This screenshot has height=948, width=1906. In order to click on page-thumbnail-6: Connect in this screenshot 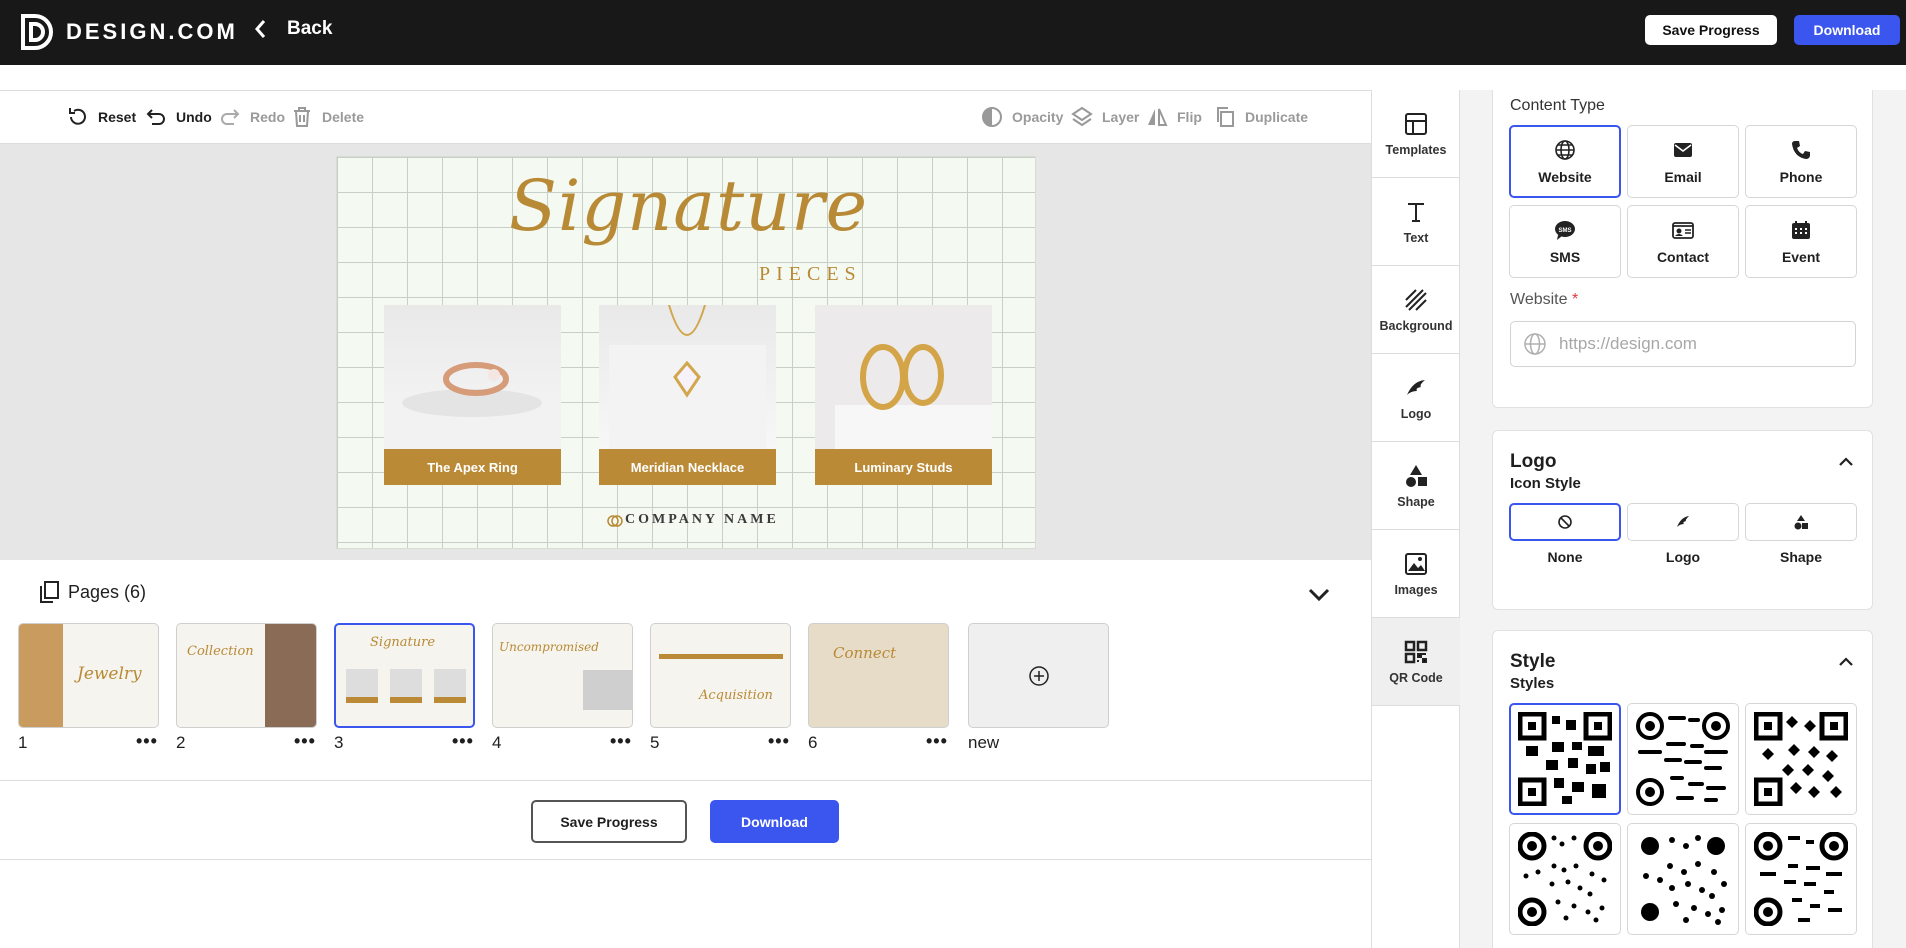, I will do `click(878, 675)`.